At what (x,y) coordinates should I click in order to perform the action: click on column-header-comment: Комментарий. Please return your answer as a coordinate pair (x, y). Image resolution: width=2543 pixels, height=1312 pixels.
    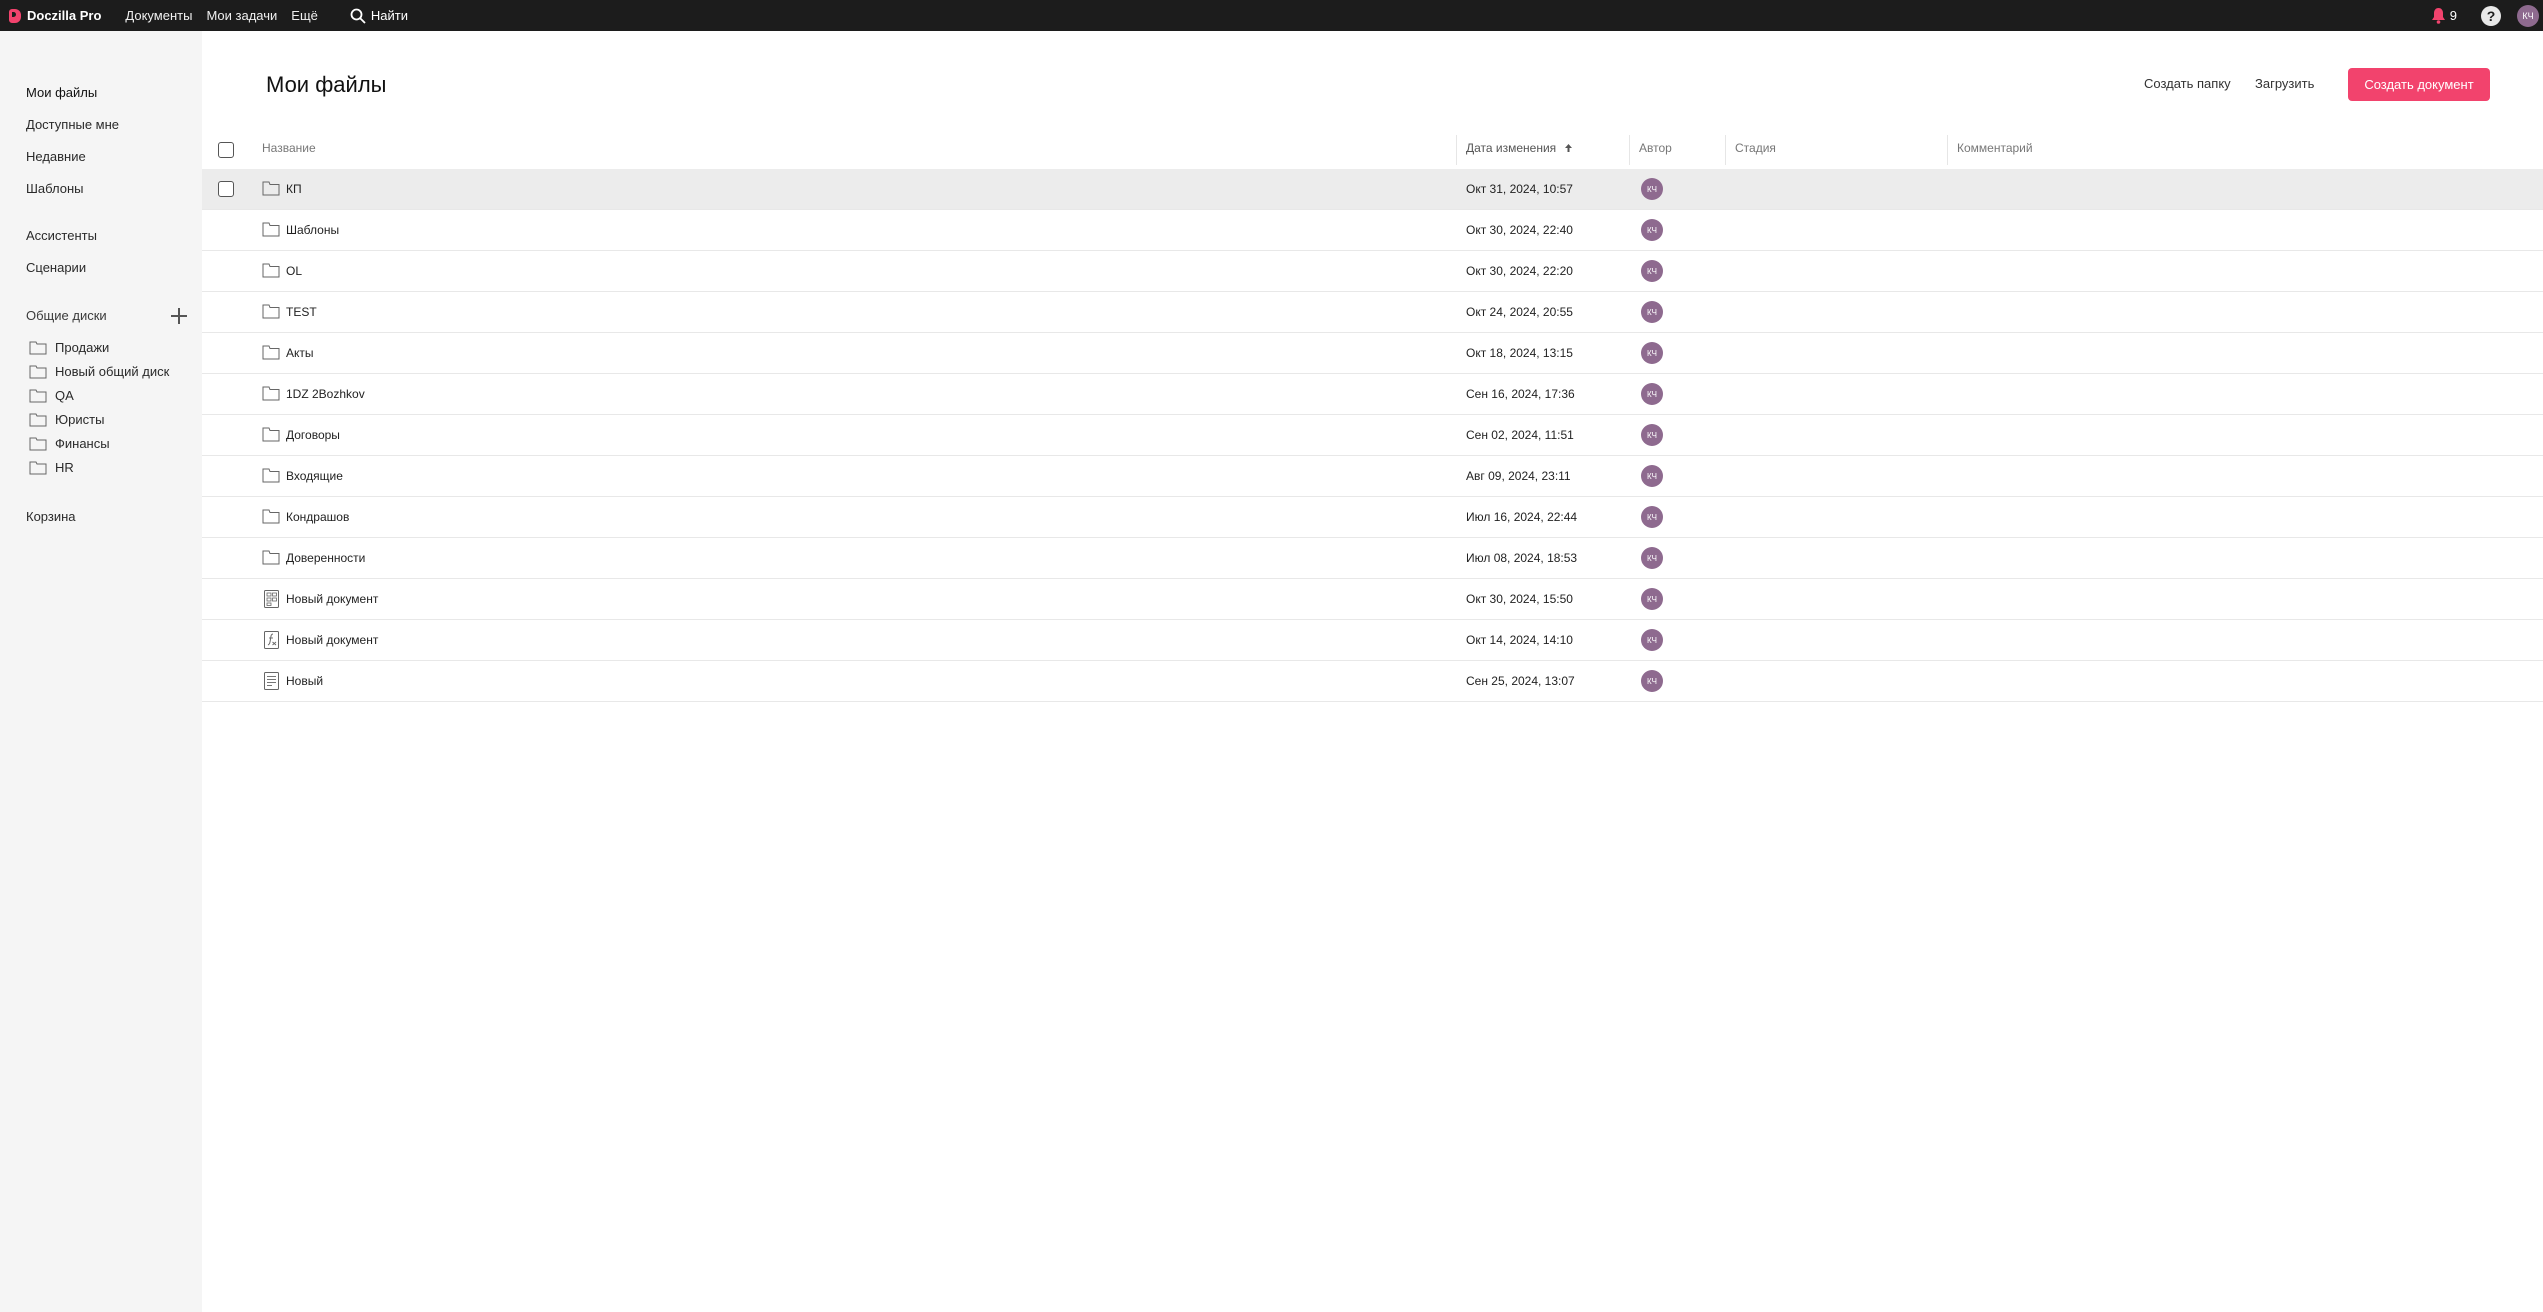
    Looking at the image, I should click on (1995, 148).